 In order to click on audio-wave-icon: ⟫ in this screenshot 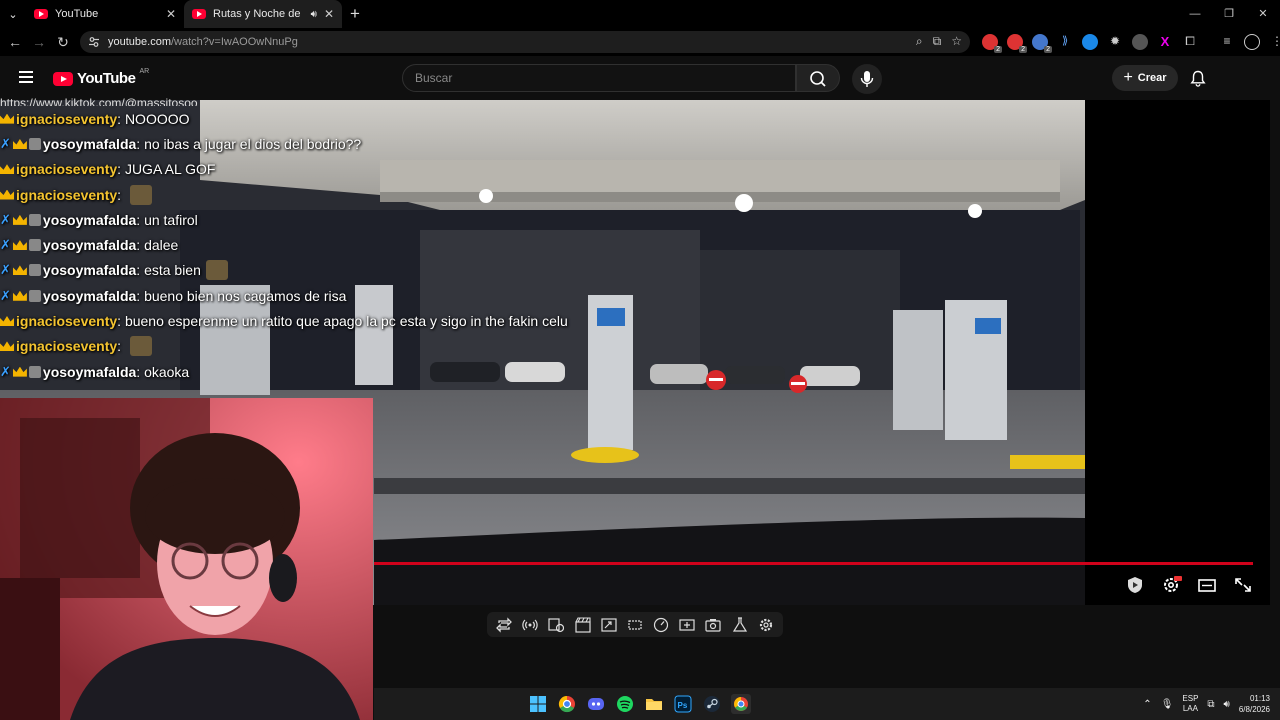, I will do `click(1065, 42)`.